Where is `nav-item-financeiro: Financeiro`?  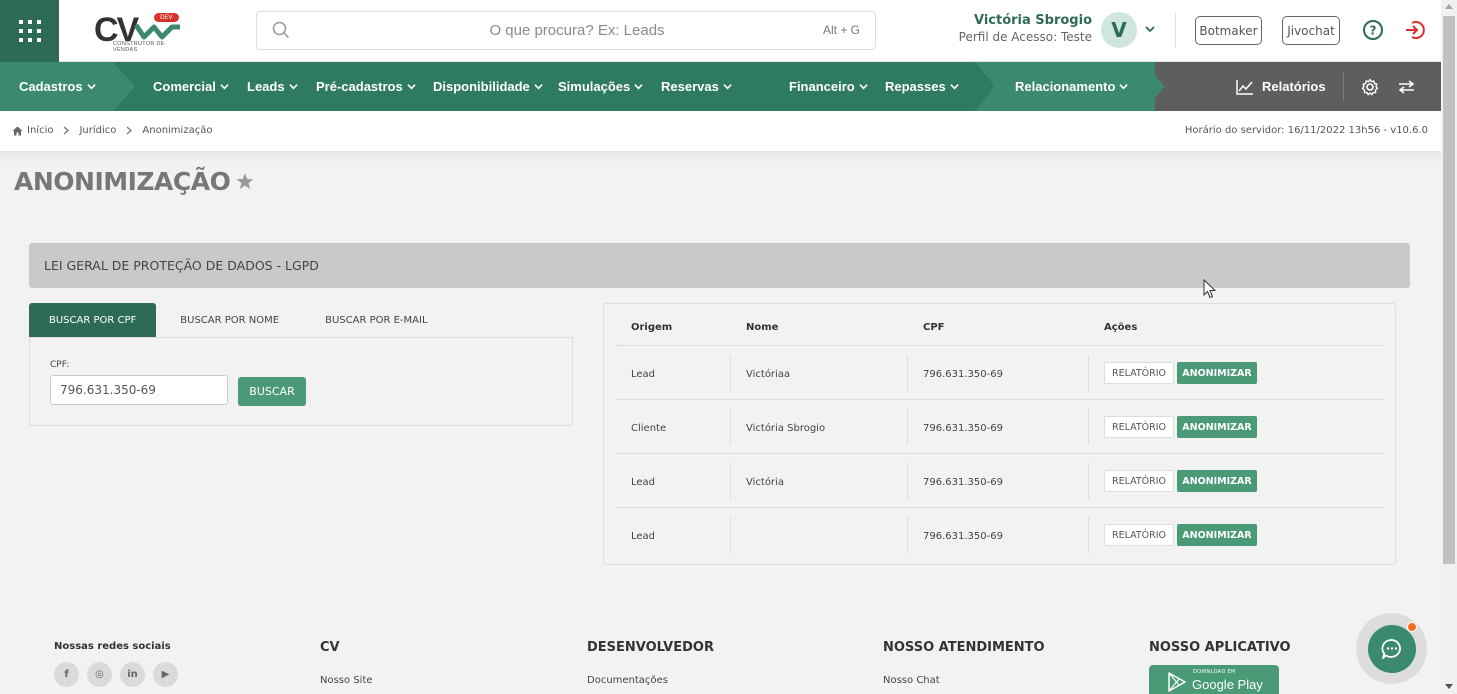 nav-item-financeiro: Financeiro is located at coordinates (828, 86).